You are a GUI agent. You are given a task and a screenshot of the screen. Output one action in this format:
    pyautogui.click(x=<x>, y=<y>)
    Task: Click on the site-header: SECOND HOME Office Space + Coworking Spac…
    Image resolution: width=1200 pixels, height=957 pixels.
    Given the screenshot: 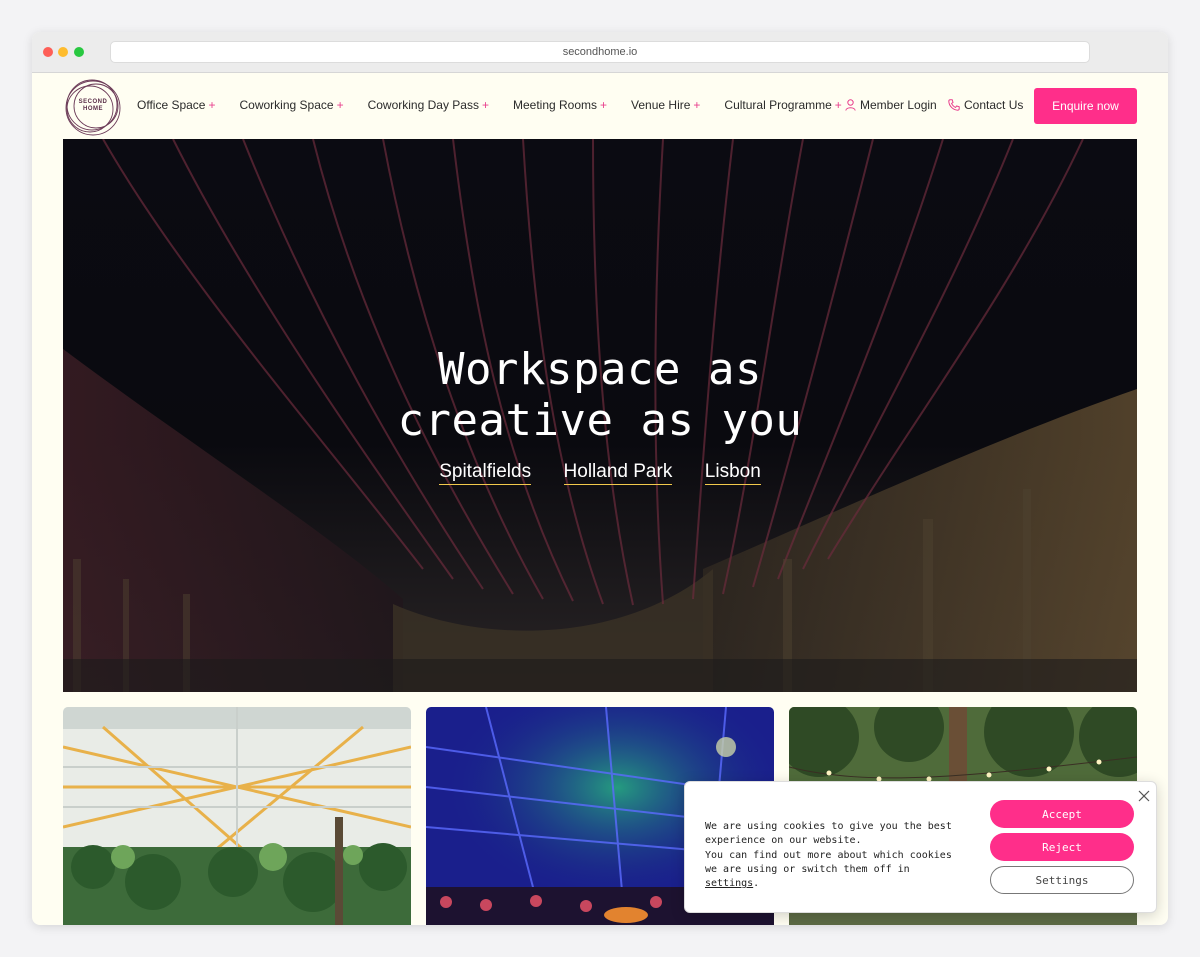 What is the action you would take?
    pyautogui.click(x=600, y=106)
    